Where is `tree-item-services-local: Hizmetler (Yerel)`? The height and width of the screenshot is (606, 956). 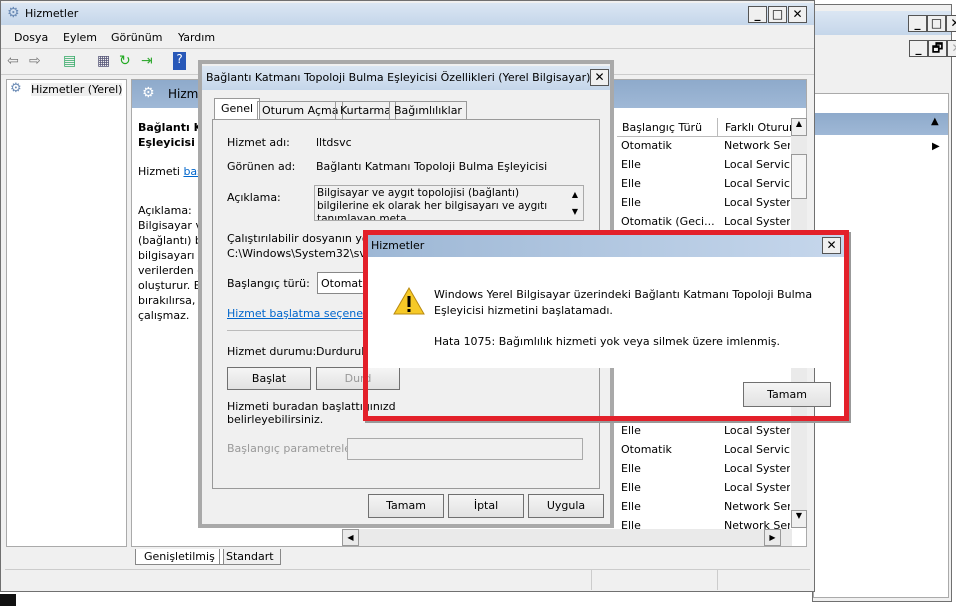 tree-item-services-local: Hizmetler (Yerel) is located at coordinates (77, 89).